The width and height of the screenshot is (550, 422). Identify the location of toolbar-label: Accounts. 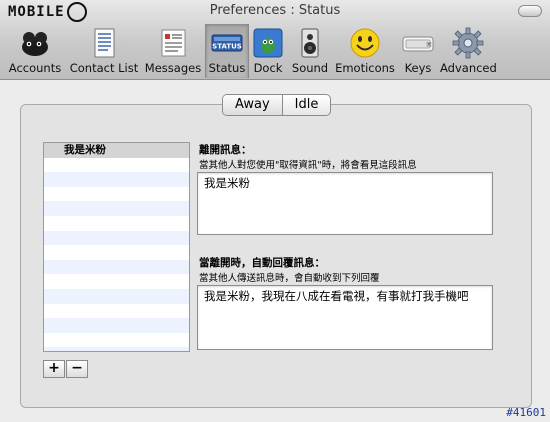
(35, 68).